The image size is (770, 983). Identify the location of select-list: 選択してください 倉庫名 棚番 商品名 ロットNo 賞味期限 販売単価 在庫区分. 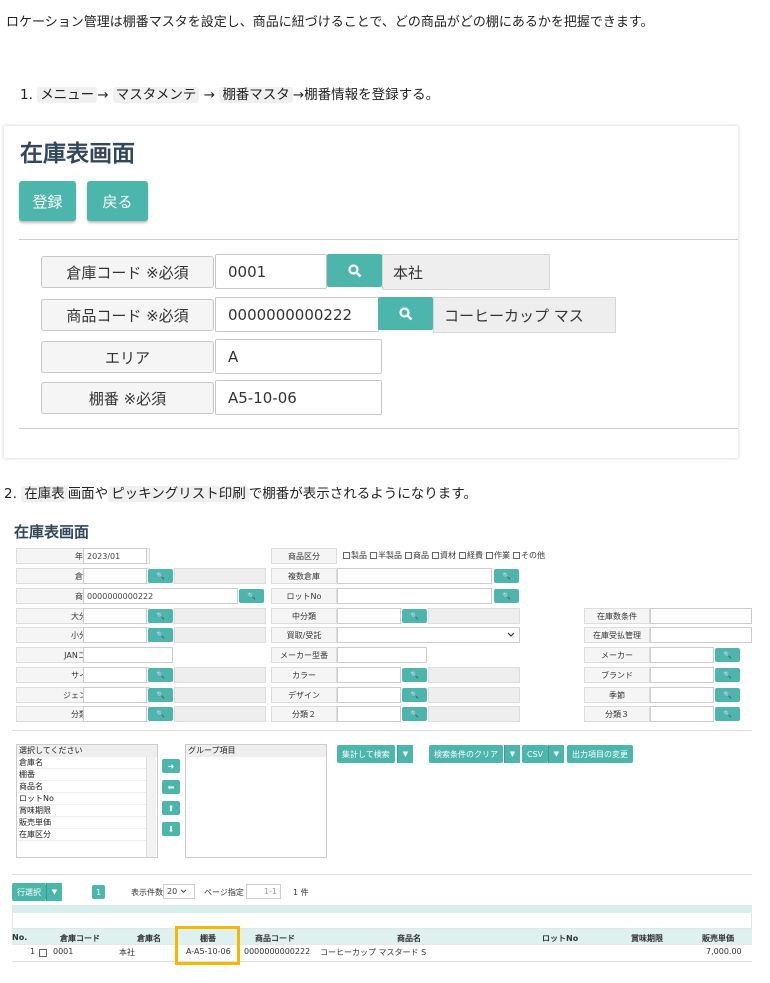
(87, 801).